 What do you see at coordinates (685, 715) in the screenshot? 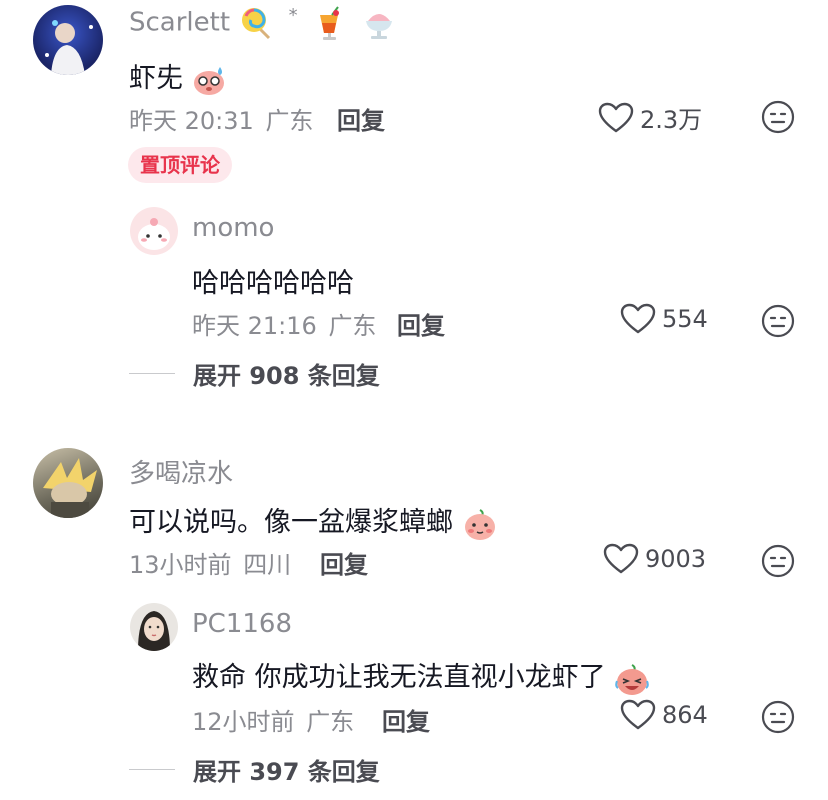
I see `like-count: 864` at bounding box center [685, 715].